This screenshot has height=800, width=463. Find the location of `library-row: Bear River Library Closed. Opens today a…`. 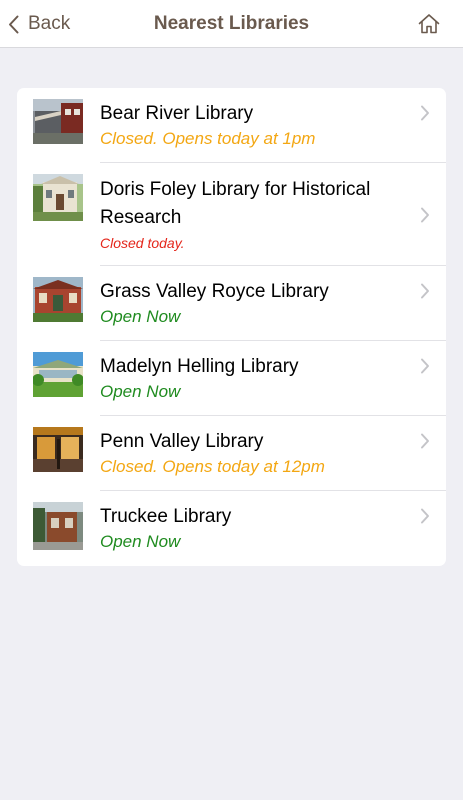

library-row: Bear River Library Closed. Opens today a… is located at coordinates (231, 125).